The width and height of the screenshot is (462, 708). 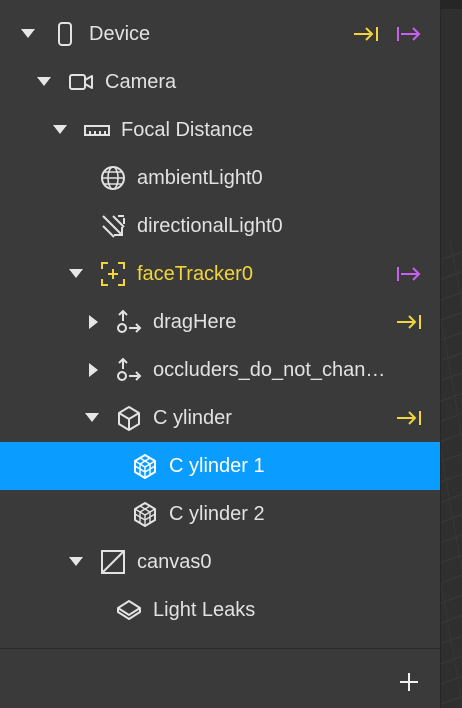 I want to click on viewport-grid, so click(x=451, y=474).